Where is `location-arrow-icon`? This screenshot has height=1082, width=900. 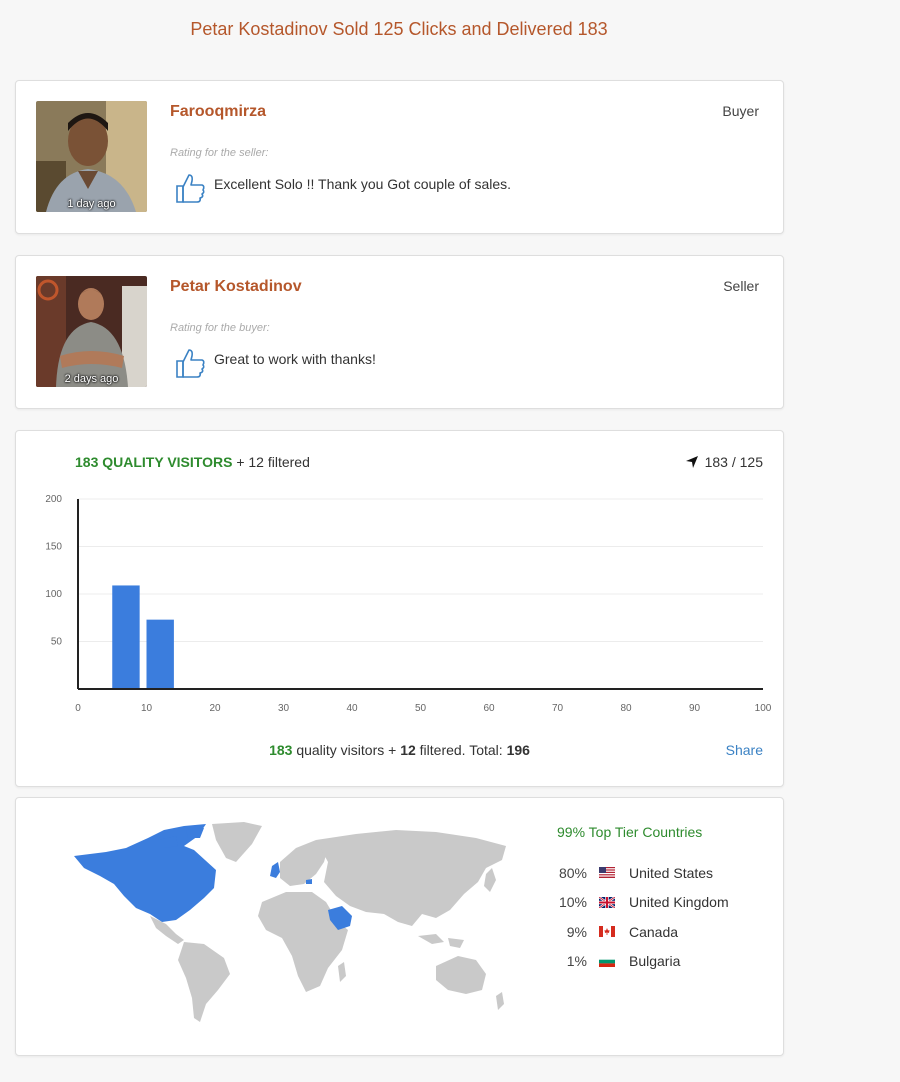 location-arrow-icon is located at coordinates (691, 462).